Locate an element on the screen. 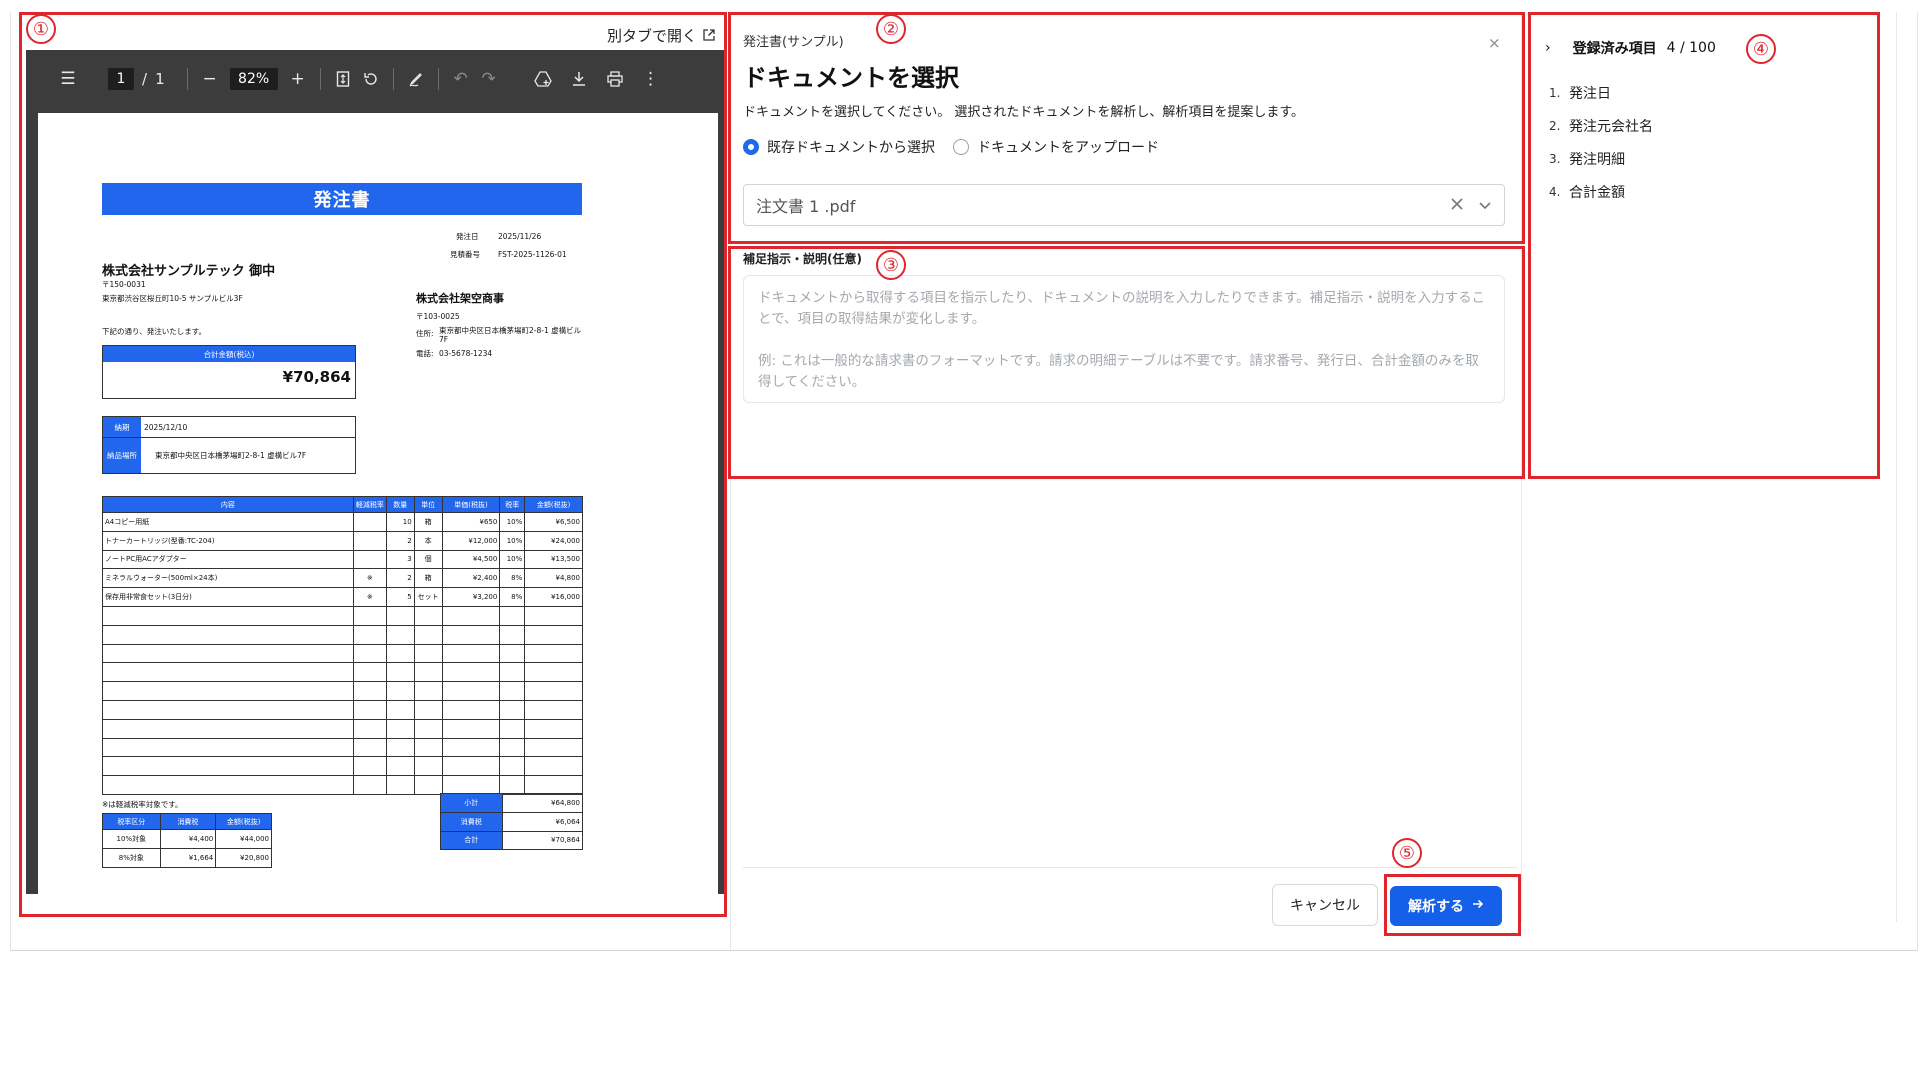 The image size is (1920, 1080). dialog-title: ドキュメントを選択 is located at coordinates (851, 78).